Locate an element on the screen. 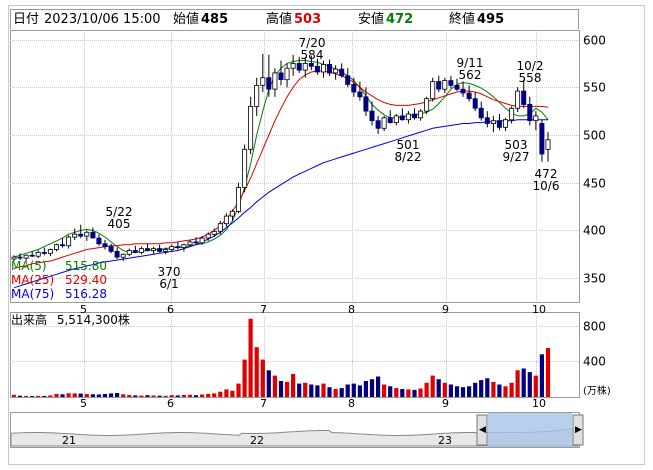  navigator-selection is located at coordinates (530, 430).